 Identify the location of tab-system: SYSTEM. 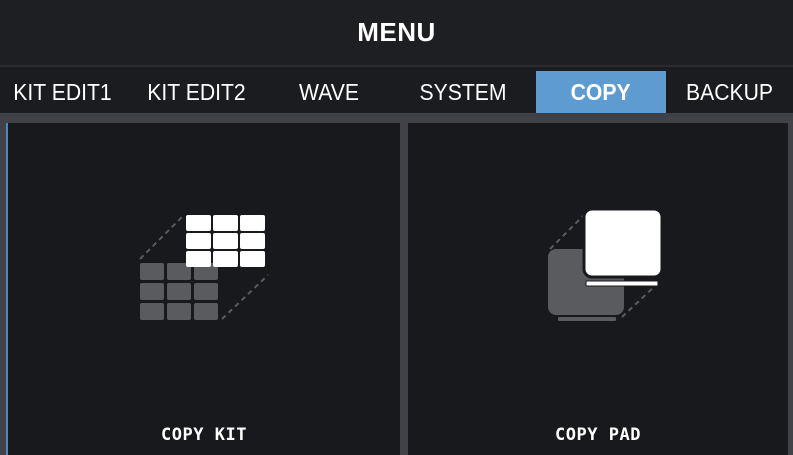
(463, 92).